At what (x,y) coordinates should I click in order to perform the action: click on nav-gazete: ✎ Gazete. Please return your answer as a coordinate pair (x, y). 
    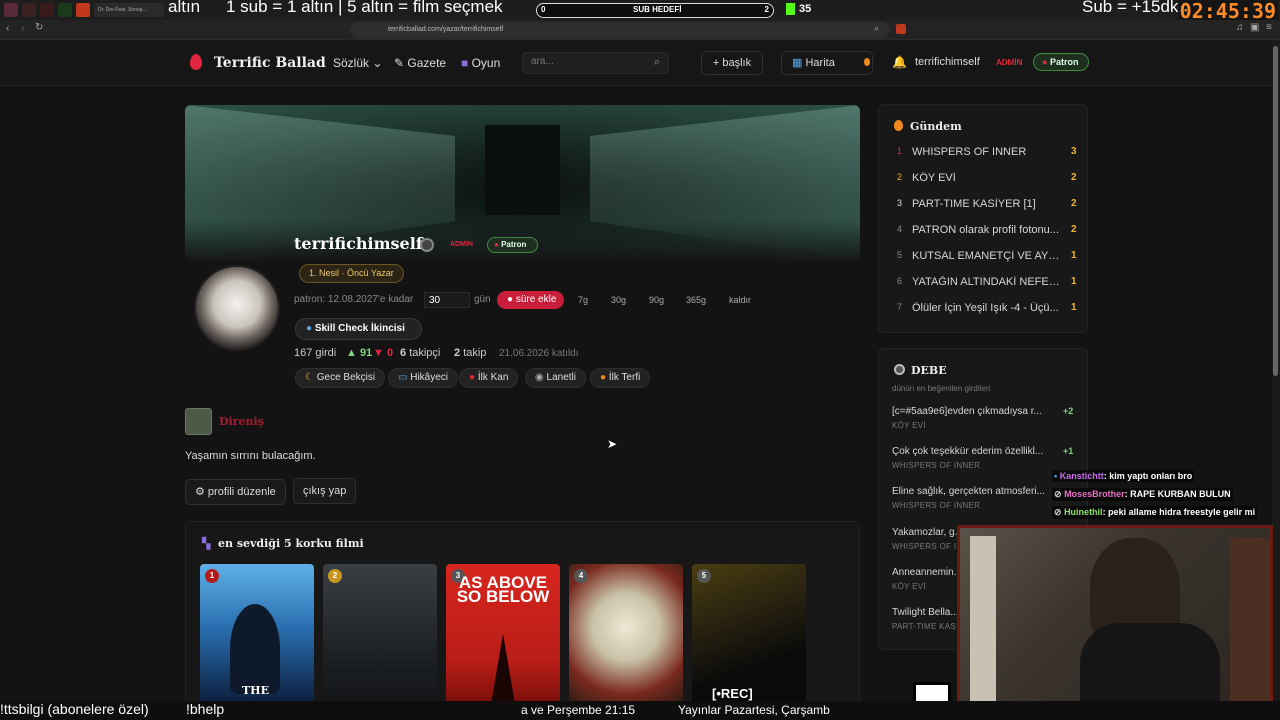
    Looking at the image, I should click on (420, 63).